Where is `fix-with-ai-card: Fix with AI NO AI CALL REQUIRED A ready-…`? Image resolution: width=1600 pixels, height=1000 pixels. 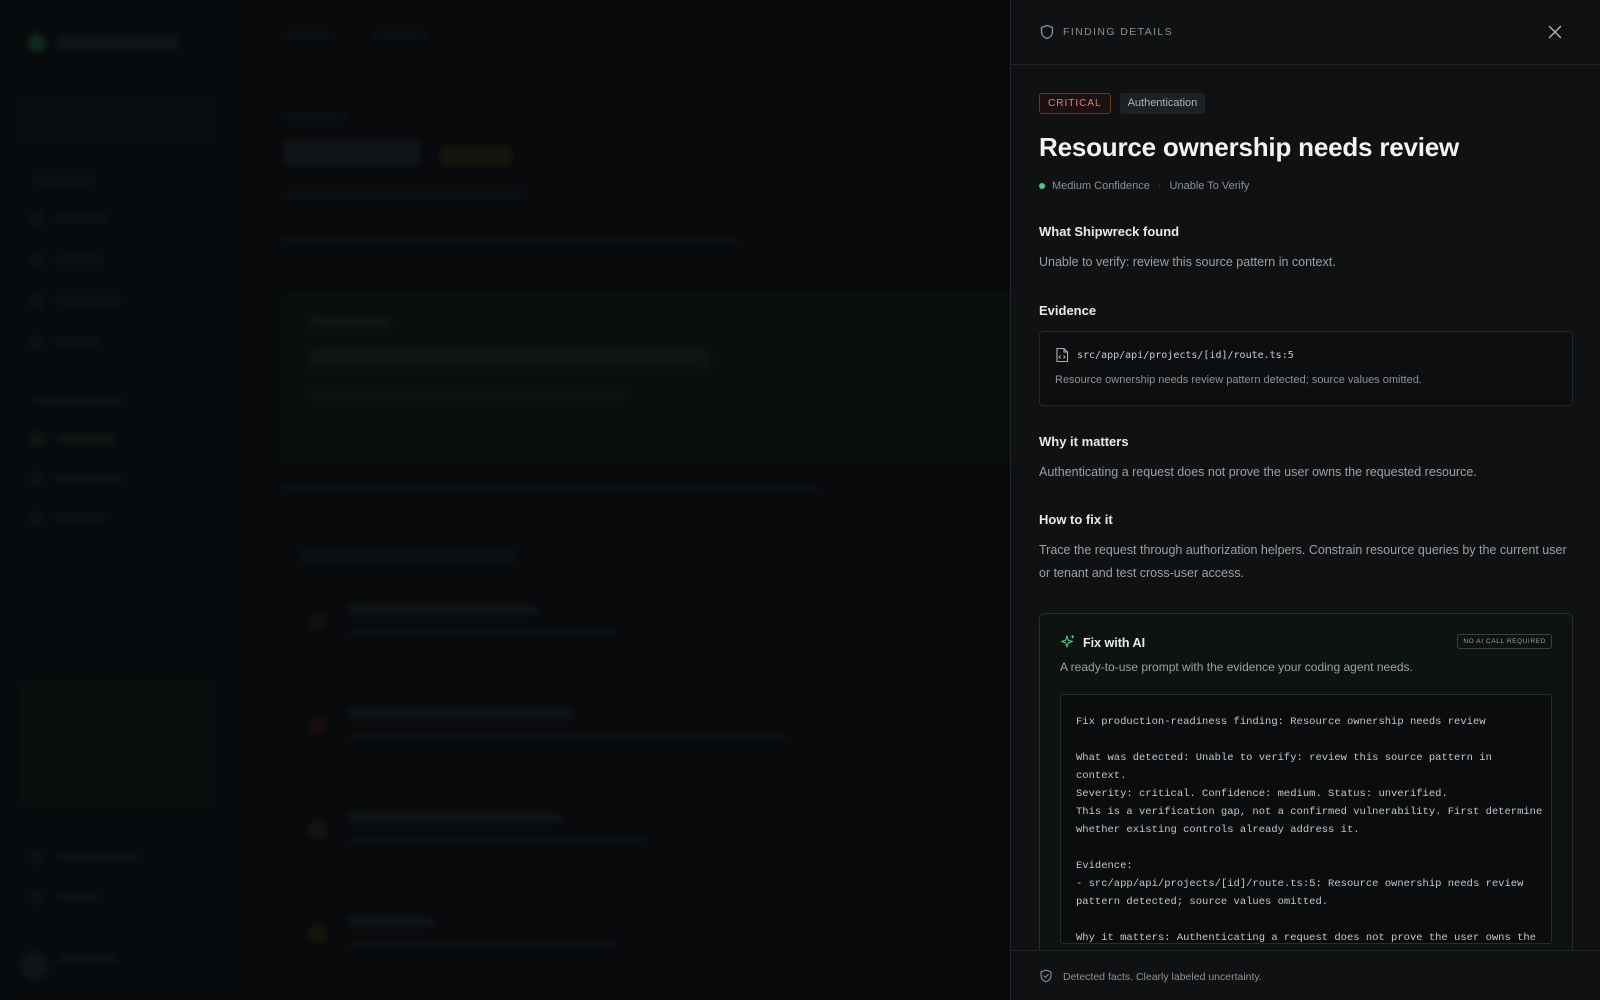
fix-with-ai-card: Fix with AI NO AI CALL REQUIRED A ready-… is located at coordinates (1306, 793).